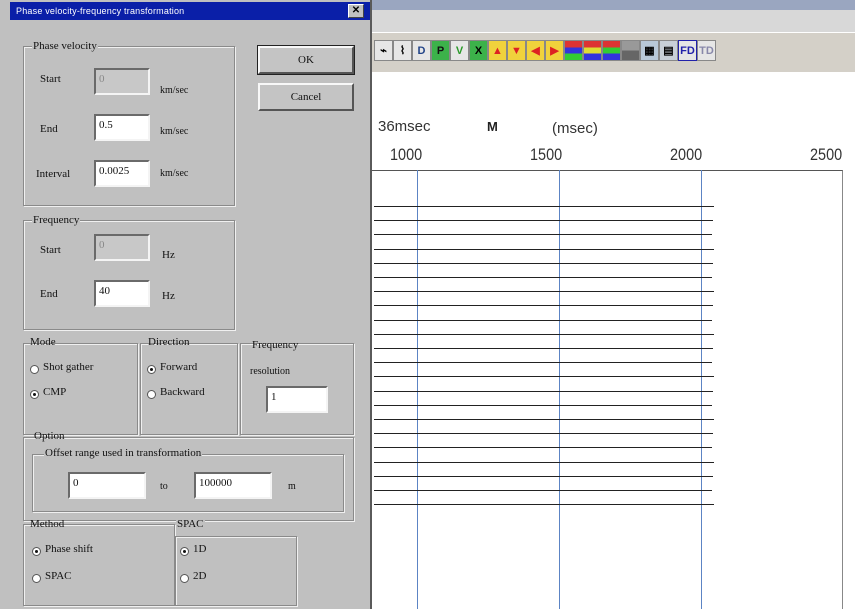  What do you see at coordinates (826, 154) in the screenshot?
I see `x-tick-label: 2500` at bounding box center [826, 154].